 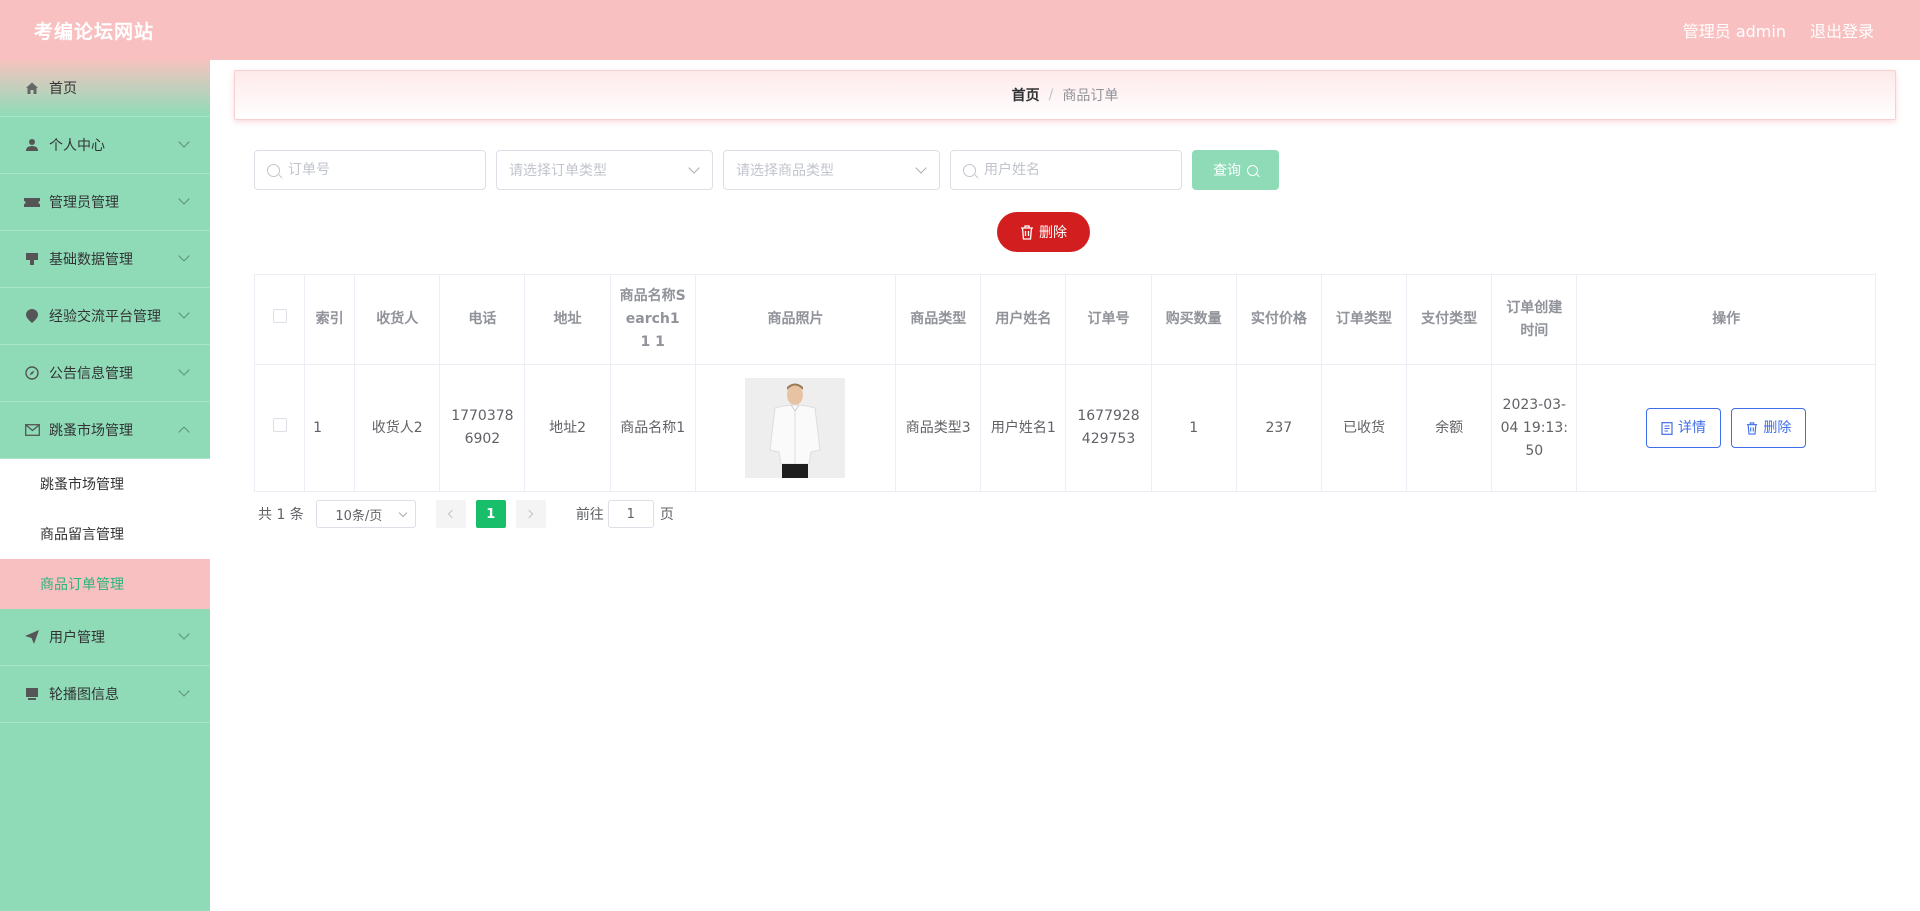 I want to click on goods-type-select: 请选择商品类型, so click(x=831, y=170).